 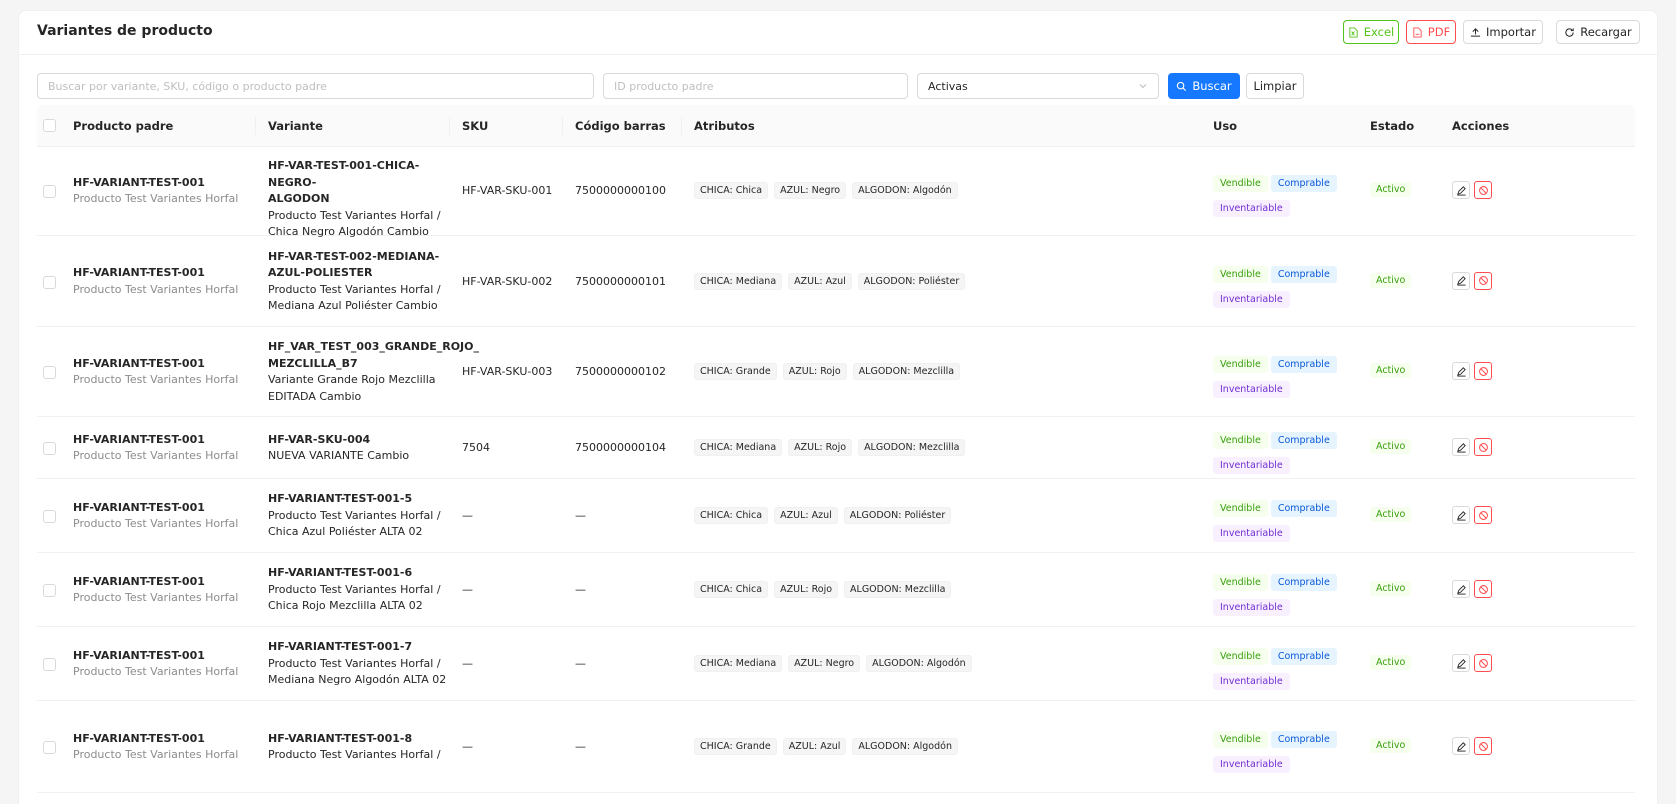 I want to click on variant-name: Producto Test Variantes Horfal /, so click(x=354, y=515).